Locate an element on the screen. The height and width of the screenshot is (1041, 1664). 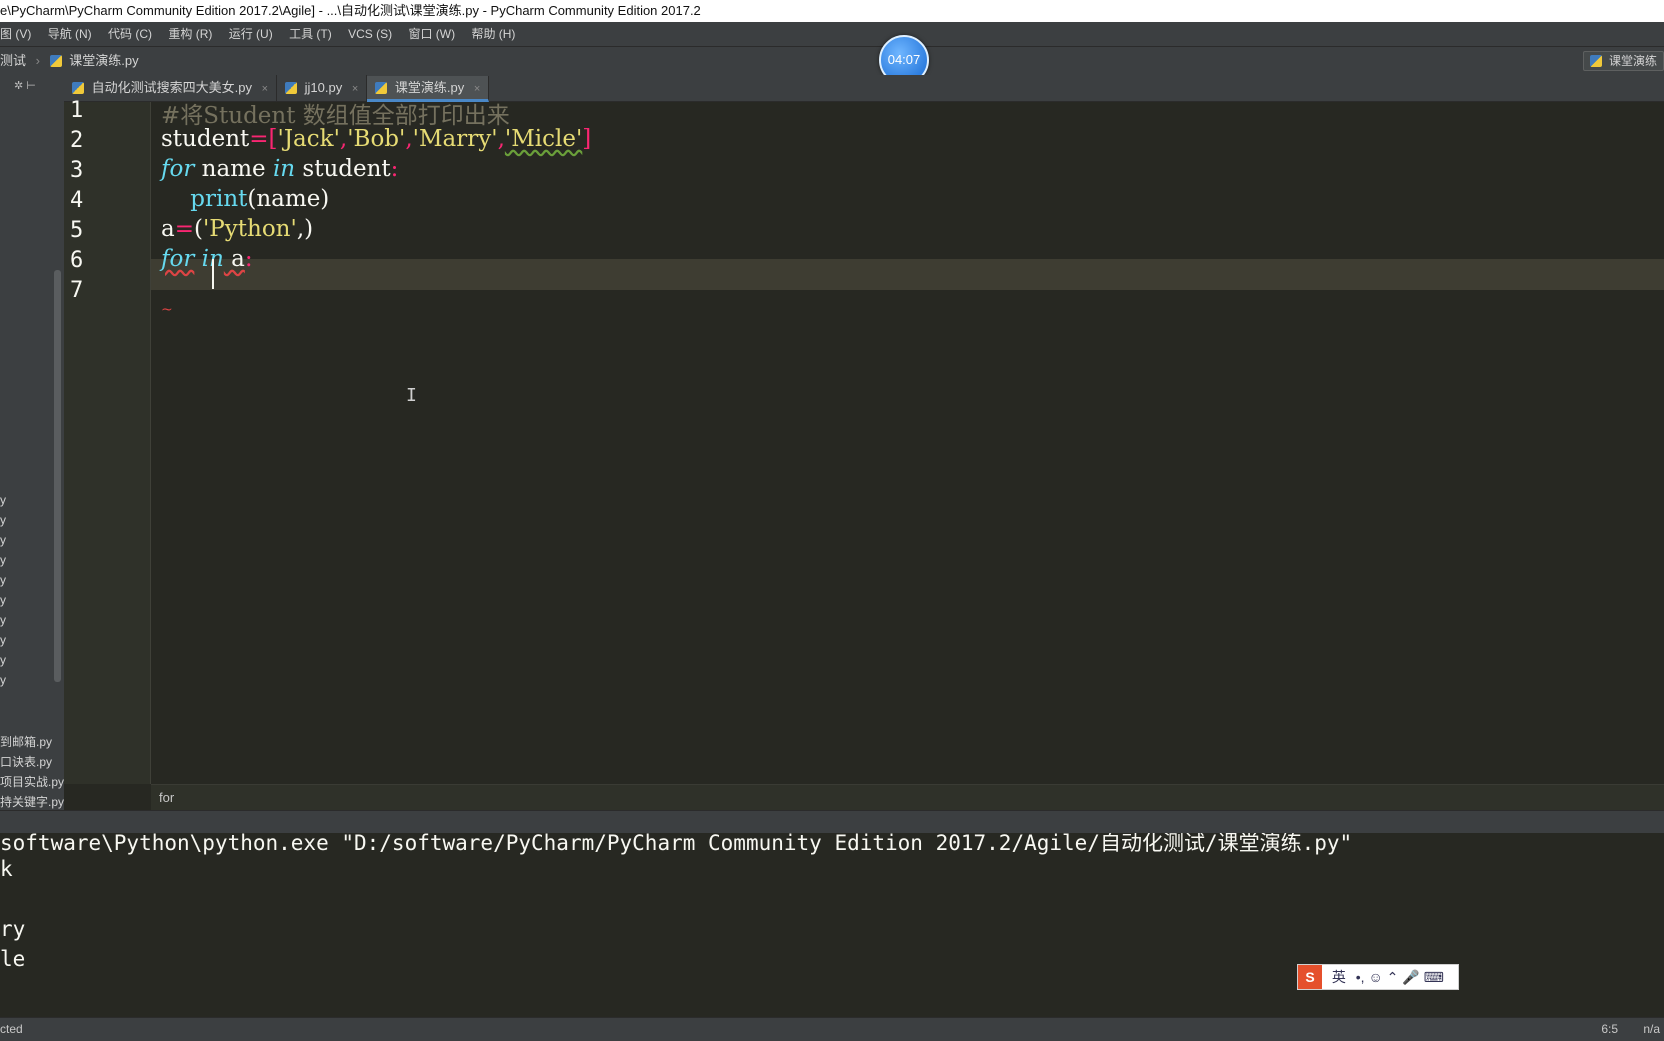
sidebar-tools: ✲⊢ is located at coordinates (26, 85).